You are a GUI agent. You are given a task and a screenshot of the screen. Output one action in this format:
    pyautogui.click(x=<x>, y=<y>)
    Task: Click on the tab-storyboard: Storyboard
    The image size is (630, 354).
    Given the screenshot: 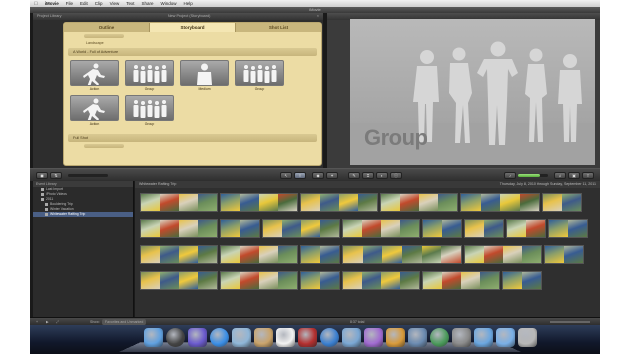 What is the action you would take?
    pyautogui.click(x=193, y=27)
    